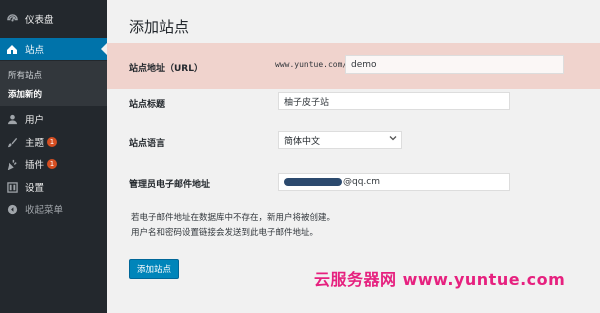 This screenshot has height=313, width=600. Describe the element at coordinates (302, 141) in the screenshot. I see `site-language-value: 简体中文` at that location.